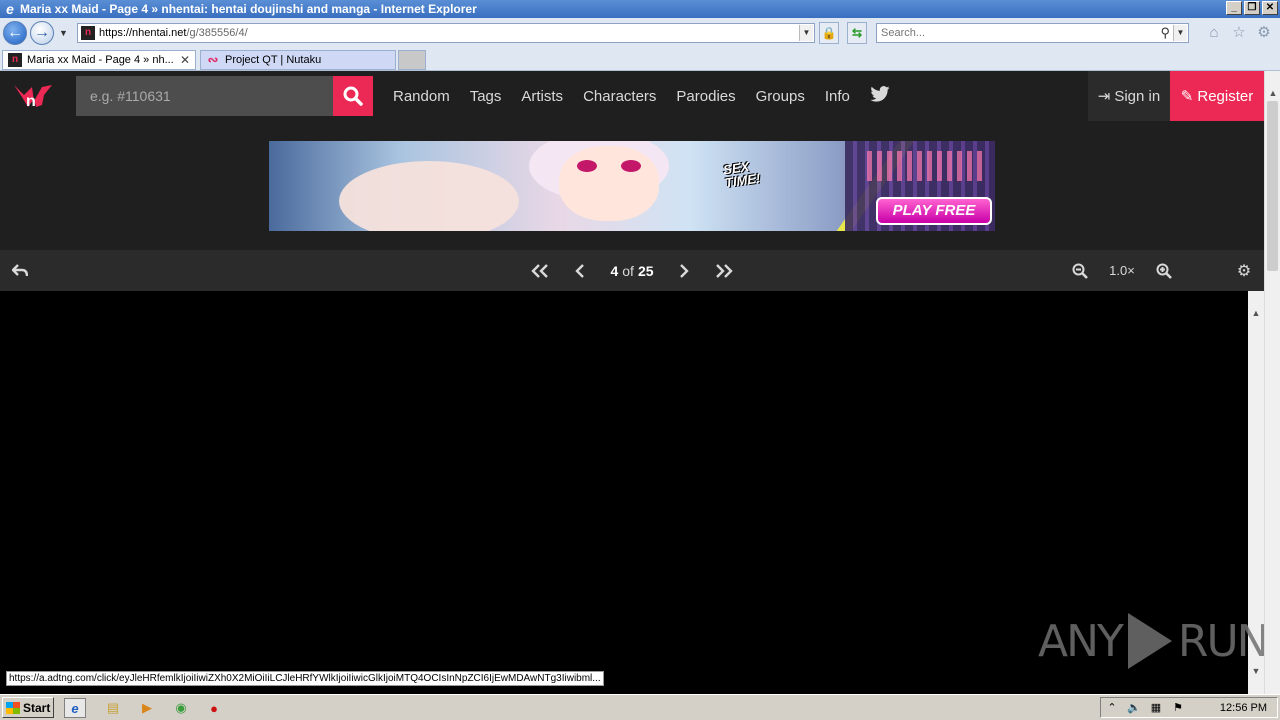  What do you see at coordinates (1149, 641) in the screenshot?
I see `play-triangle-icon` at bounding box center [1149, 641].